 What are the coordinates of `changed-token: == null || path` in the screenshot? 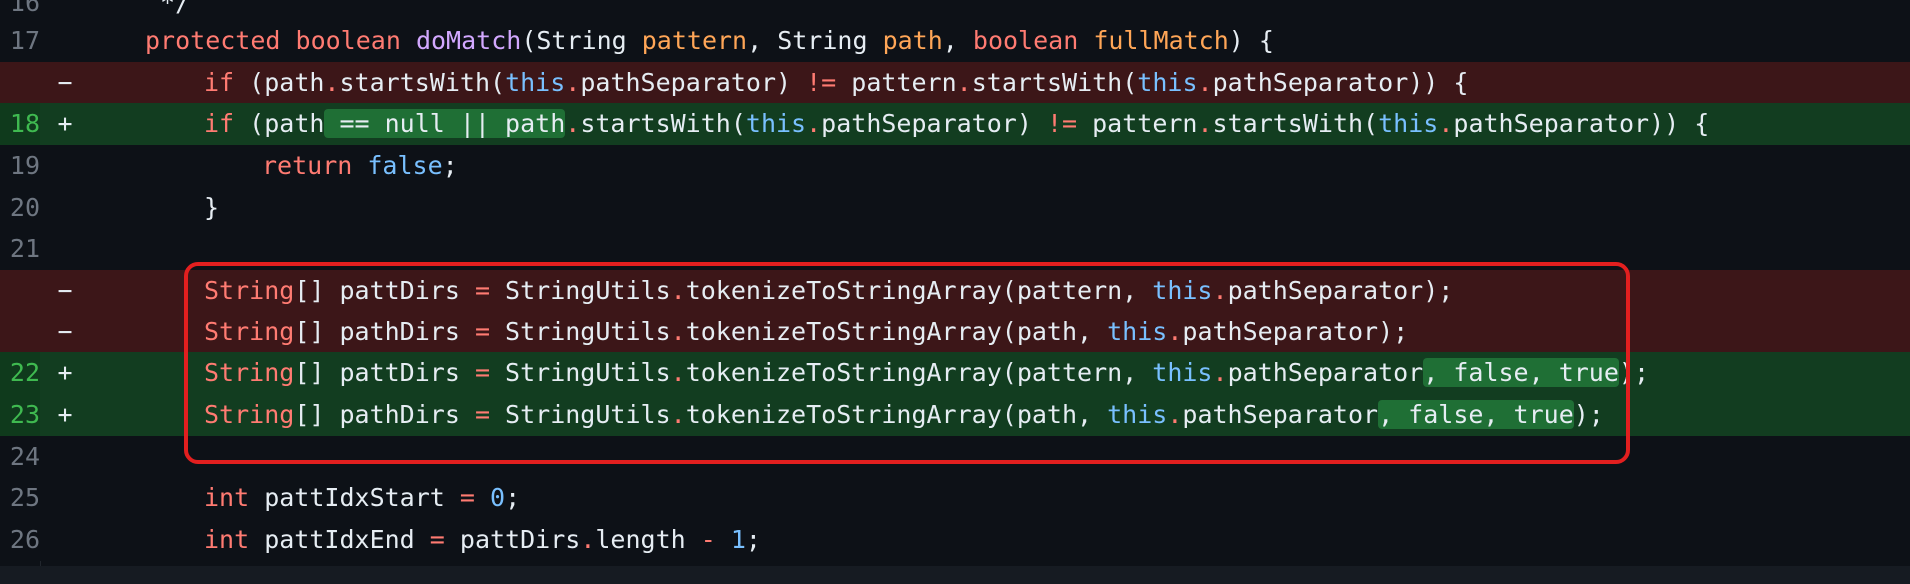 It's located at (445, 123).